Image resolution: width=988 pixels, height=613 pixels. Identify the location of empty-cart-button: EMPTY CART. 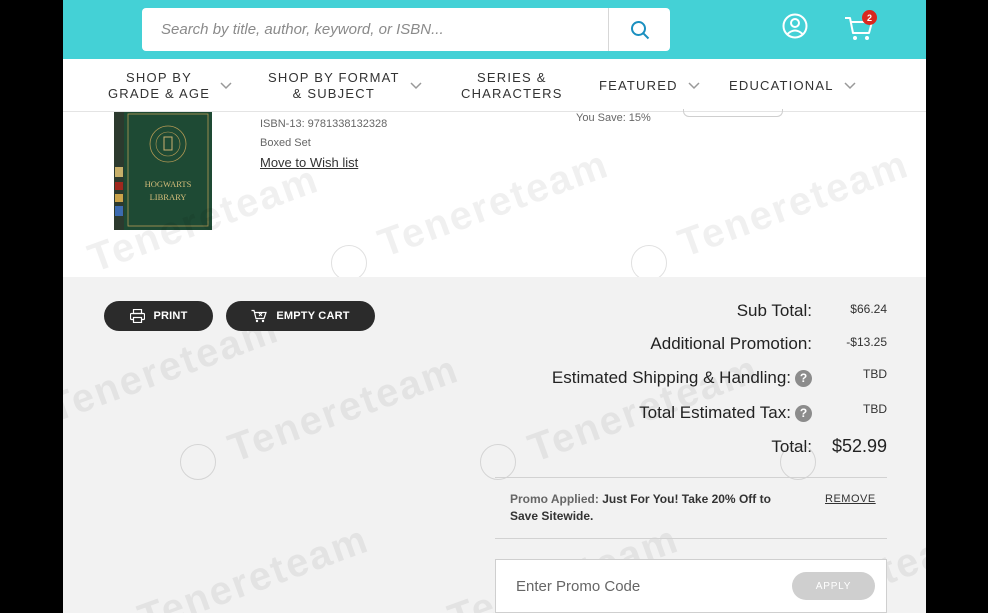
(300, 316).